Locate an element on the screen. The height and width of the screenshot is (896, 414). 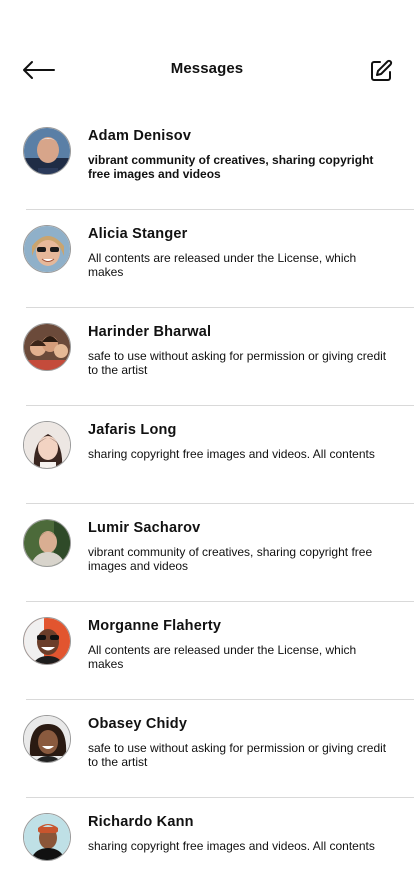
page-title: Messages is located at coordinates (207, 68).